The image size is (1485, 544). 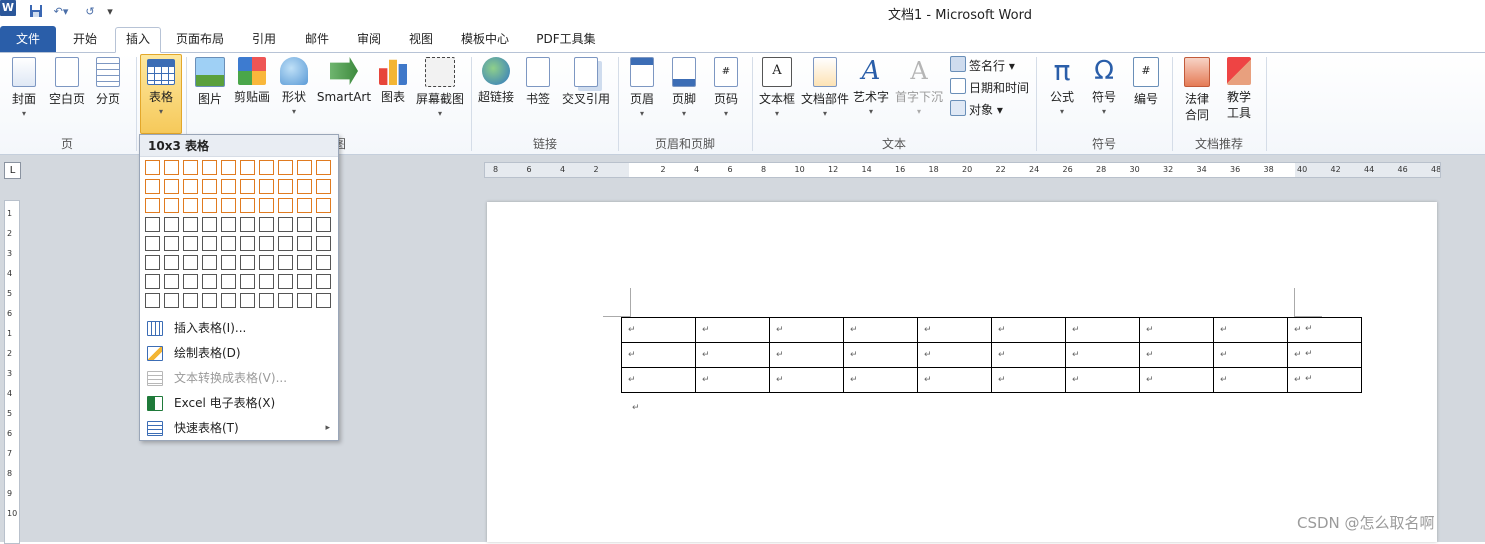 I want to click on tab-view: 视图, so click(x=421, y=40).